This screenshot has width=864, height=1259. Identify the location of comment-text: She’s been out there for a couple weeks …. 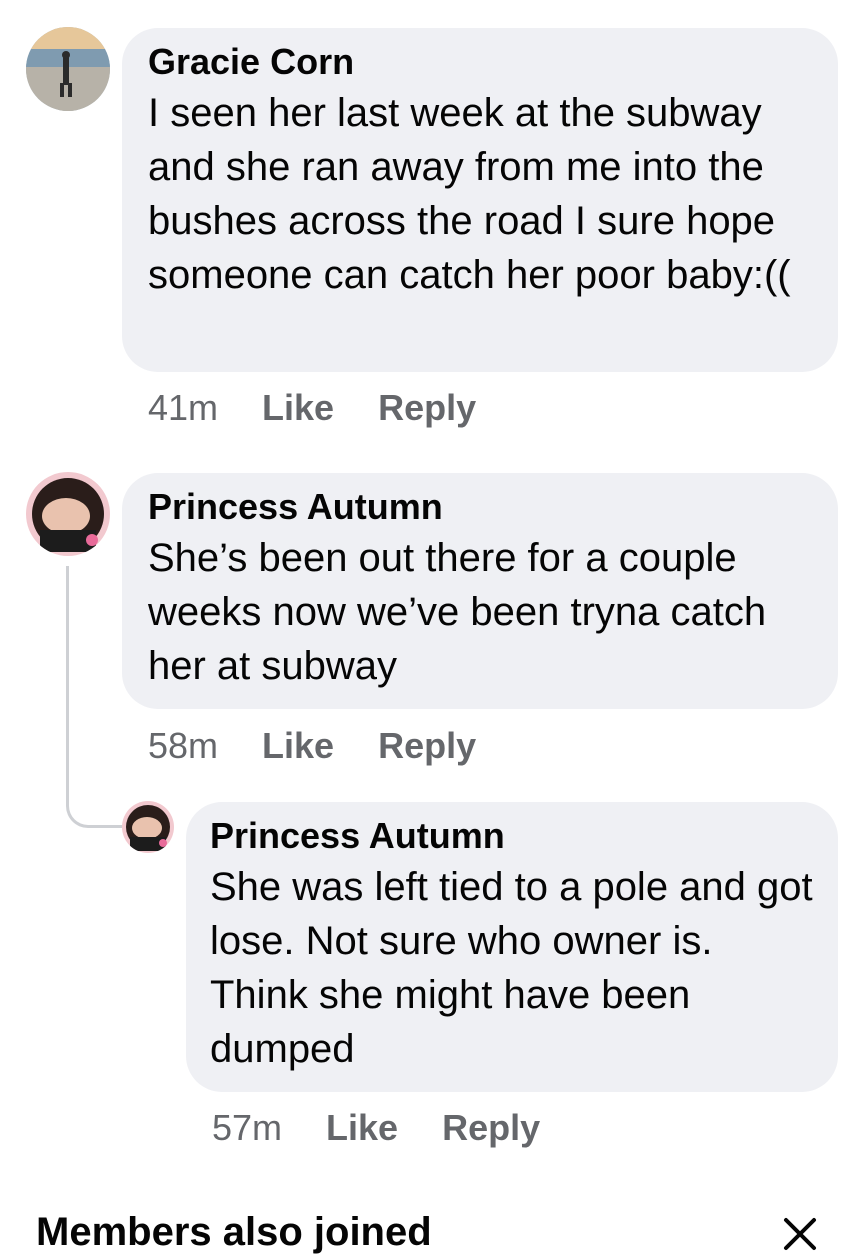
(457, 612).